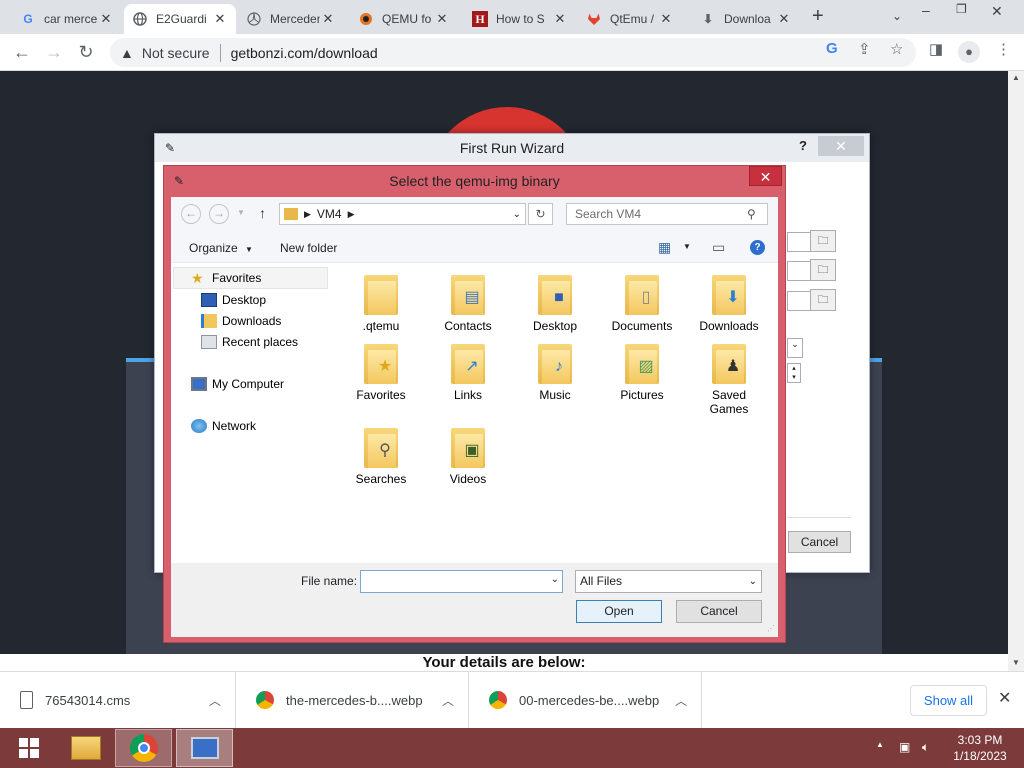 The height and width of the screenshot is (768, 1024). What do you see at coordinates (619, 611) in the screenshot?
I see `open-button: Open` at bounding box center [619, 611].